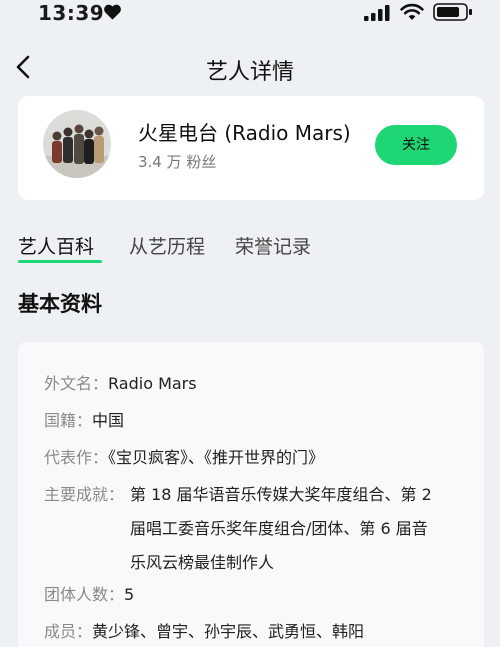 The height and width of the screenshot is (647, 500). Describe the element at coordinates (167, 245) in the screenshot. I see `tab-career: 从艺历程` at that location.